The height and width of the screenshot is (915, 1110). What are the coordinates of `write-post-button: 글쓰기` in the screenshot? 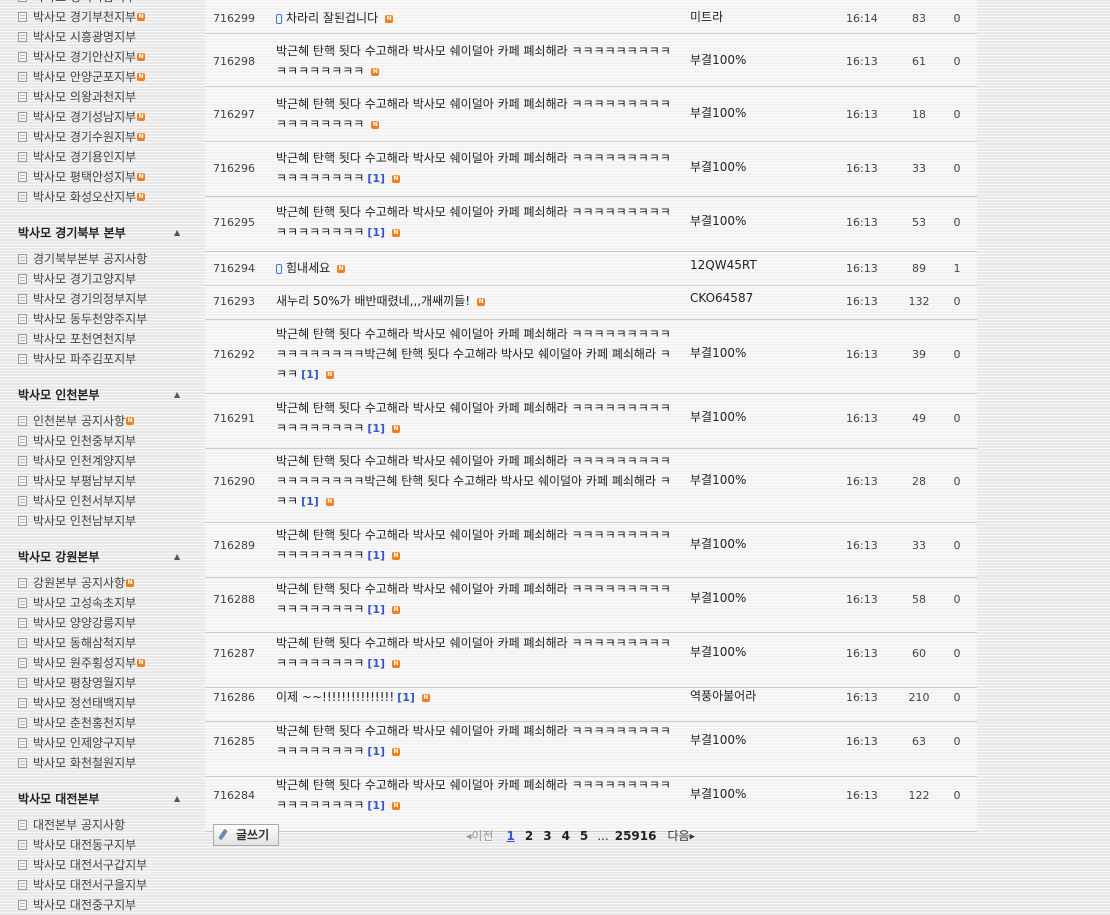 It's located at (246, 835).